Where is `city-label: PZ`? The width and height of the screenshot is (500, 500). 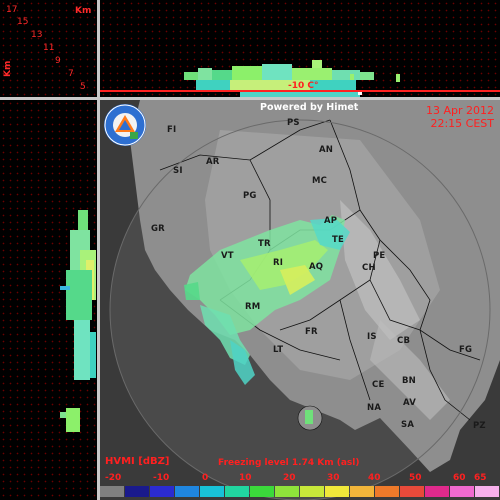 city-label: PZ is located at coordinates (479, 426).